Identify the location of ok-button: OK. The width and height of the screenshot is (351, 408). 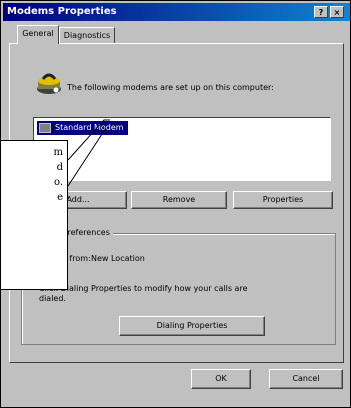
(221, 379).